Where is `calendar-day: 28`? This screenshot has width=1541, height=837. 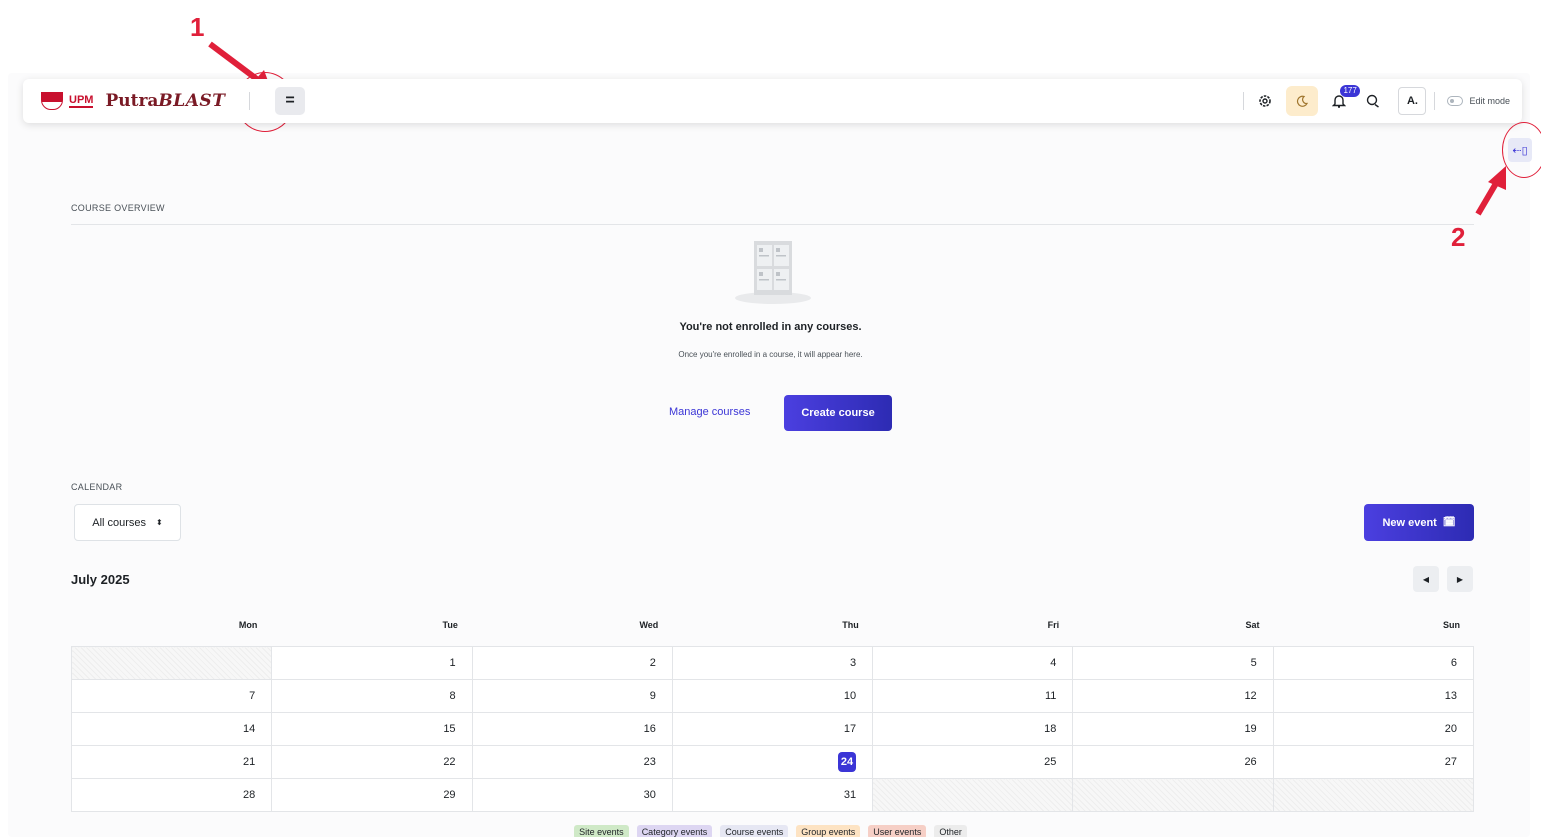
calendar-day: 28 is located at coordinates (171, 795).